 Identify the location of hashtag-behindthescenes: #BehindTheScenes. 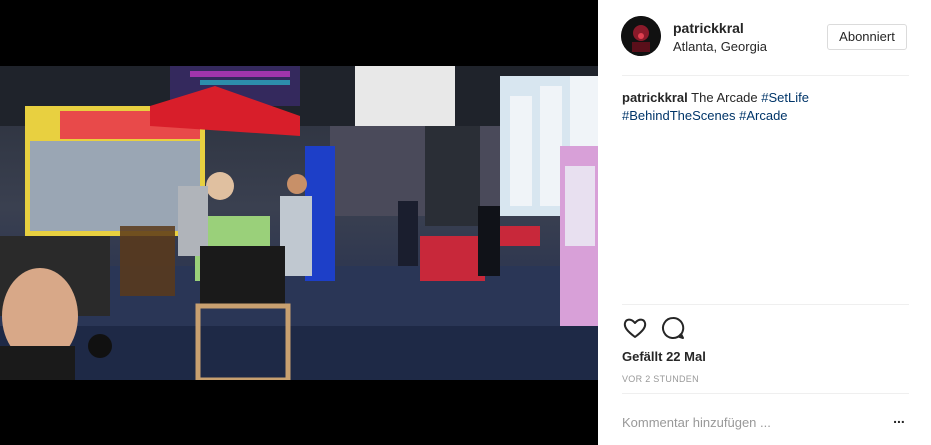
(678, 115).